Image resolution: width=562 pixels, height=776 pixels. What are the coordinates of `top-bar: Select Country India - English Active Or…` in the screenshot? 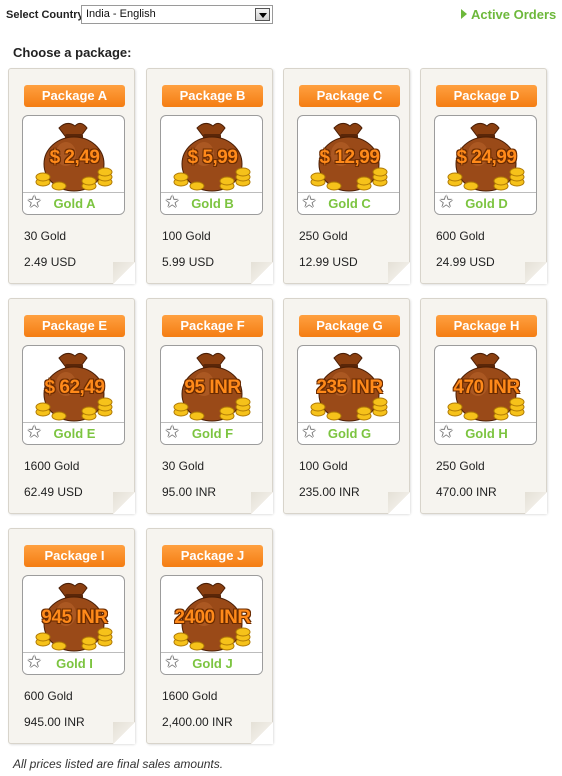 It's located at (281, 15).